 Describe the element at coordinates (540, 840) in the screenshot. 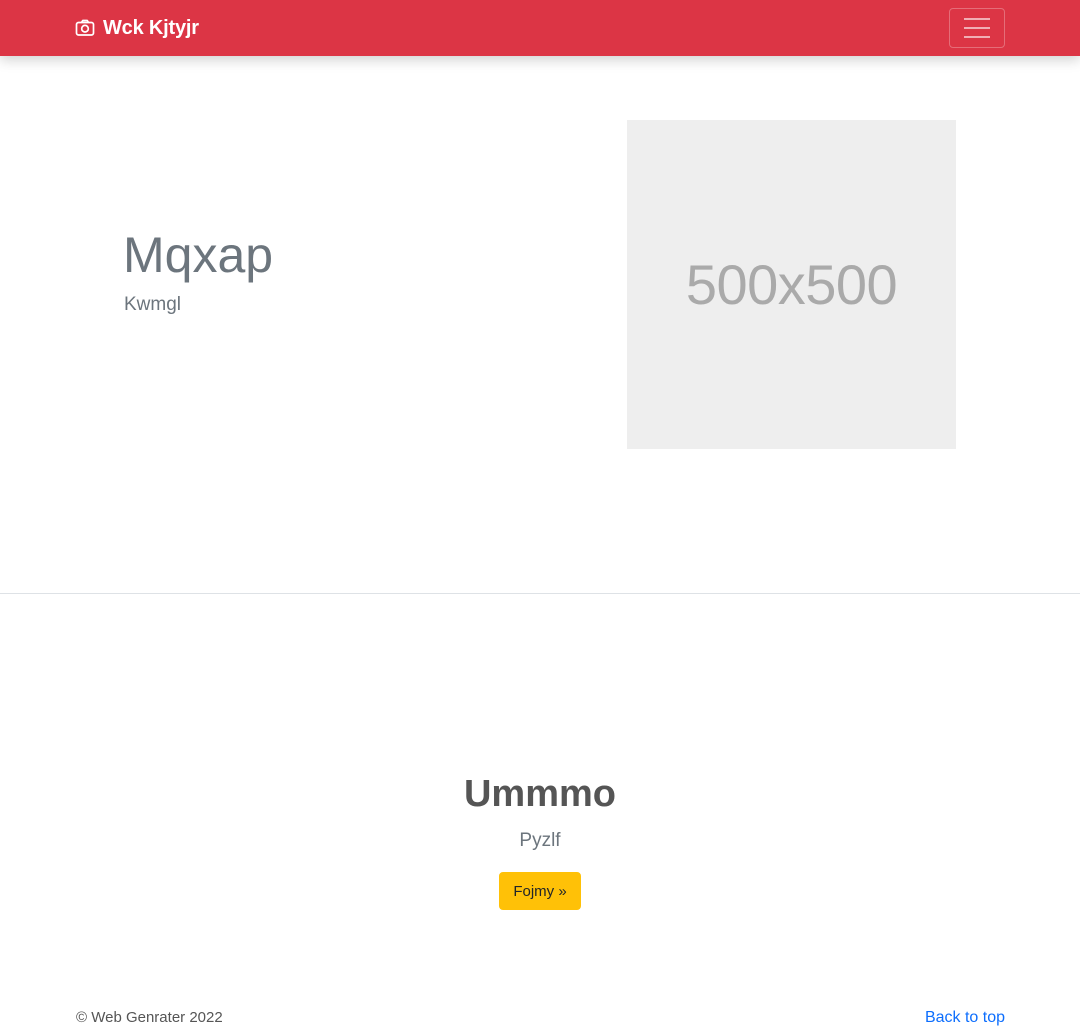

I see `cta-lead-text: Pyzlf` at that location.